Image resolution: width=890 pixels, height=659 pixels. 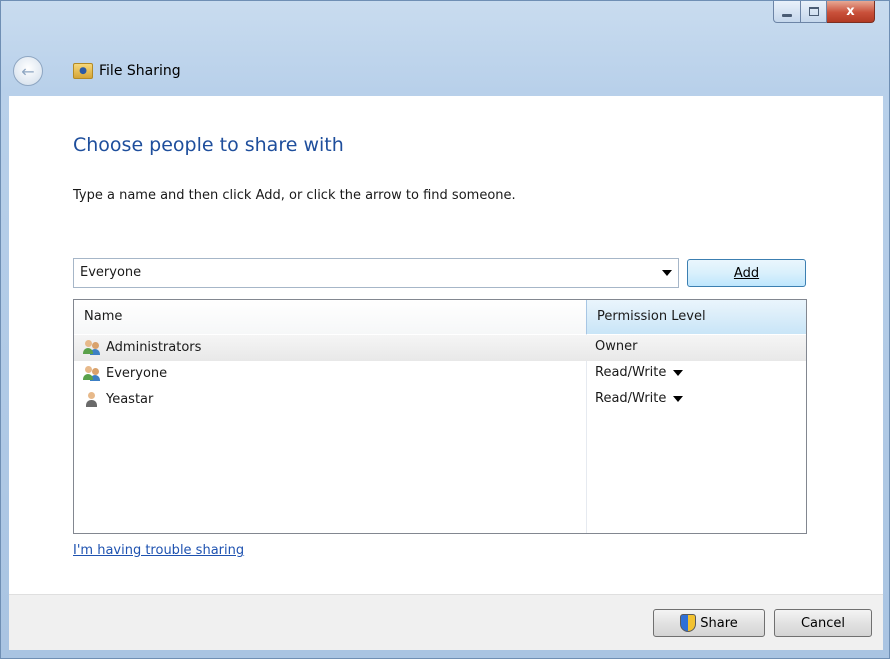 I want to click on row-name: Administrators, so click(x=154, y=347).